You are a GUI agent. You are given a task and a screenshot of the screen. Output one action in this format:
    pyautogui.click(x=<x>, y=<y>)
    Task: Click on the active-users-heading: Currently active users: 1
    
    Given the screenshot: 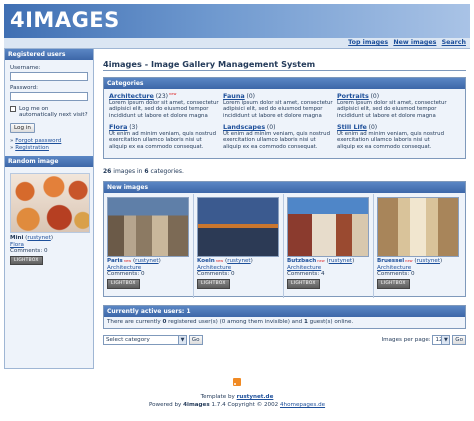 What is the action you would take?
    pyautogui.click(x=284, y=311)
    